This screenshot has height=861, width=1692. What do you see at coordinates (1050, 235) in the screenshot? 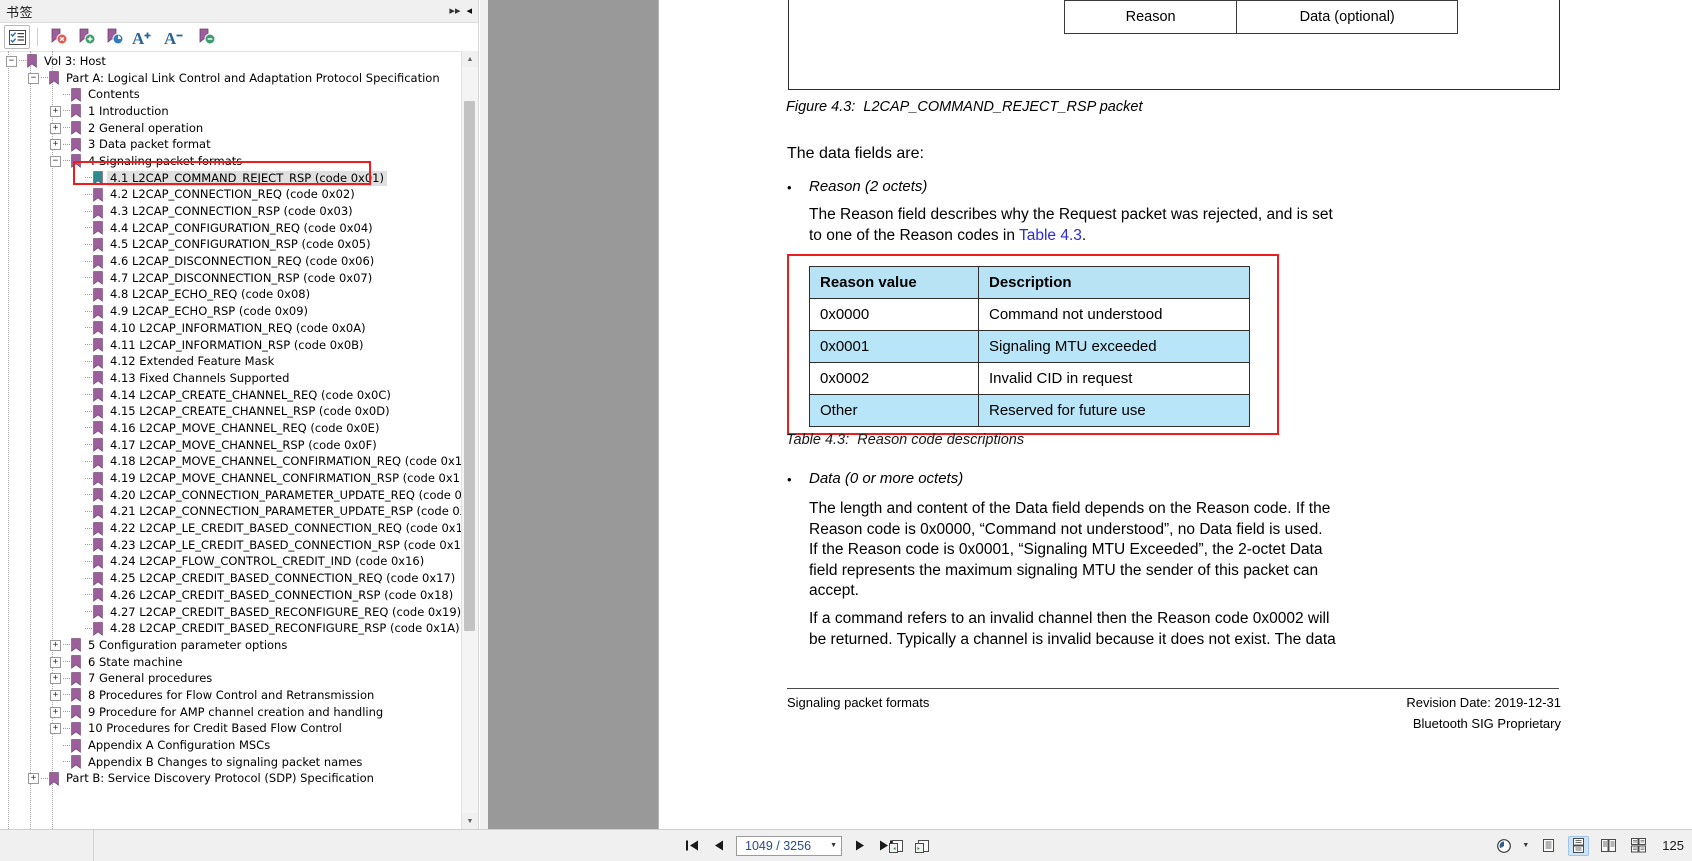
I see `table-4-3-link: Table 4.3` at bounding box center [1050, 235].